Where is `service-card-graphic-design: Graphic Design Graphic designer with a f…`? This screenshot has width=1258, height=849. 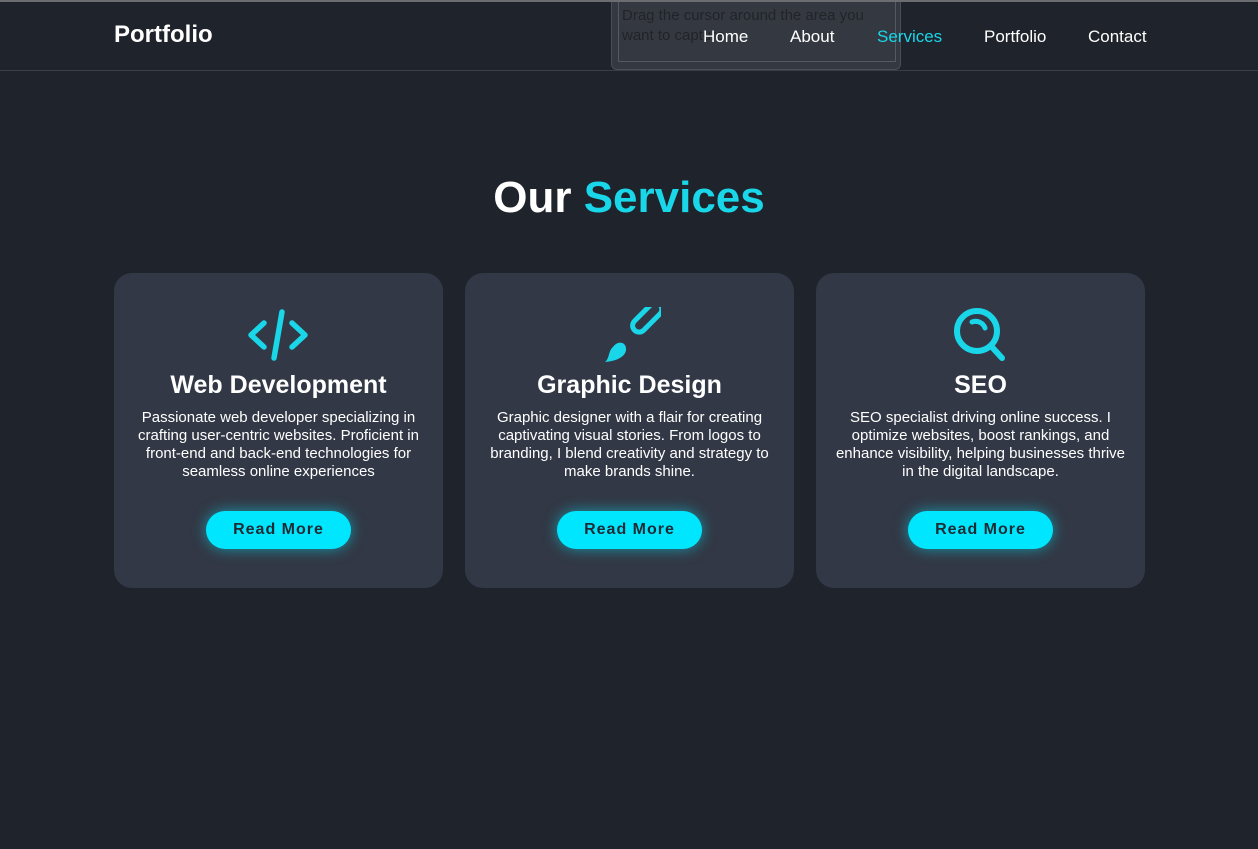
service-card-graphic-design: Graphic Design Graphic designer with a f… is located at coordinates (629, 430).